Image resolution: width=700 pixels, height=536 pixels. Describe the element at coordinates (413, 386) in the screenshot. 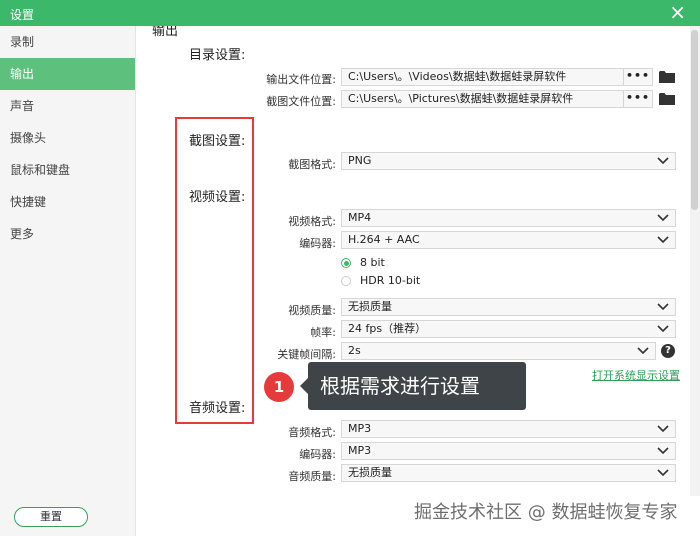

I see `annotation-tooltip: 根据需求进行设置` at that location.